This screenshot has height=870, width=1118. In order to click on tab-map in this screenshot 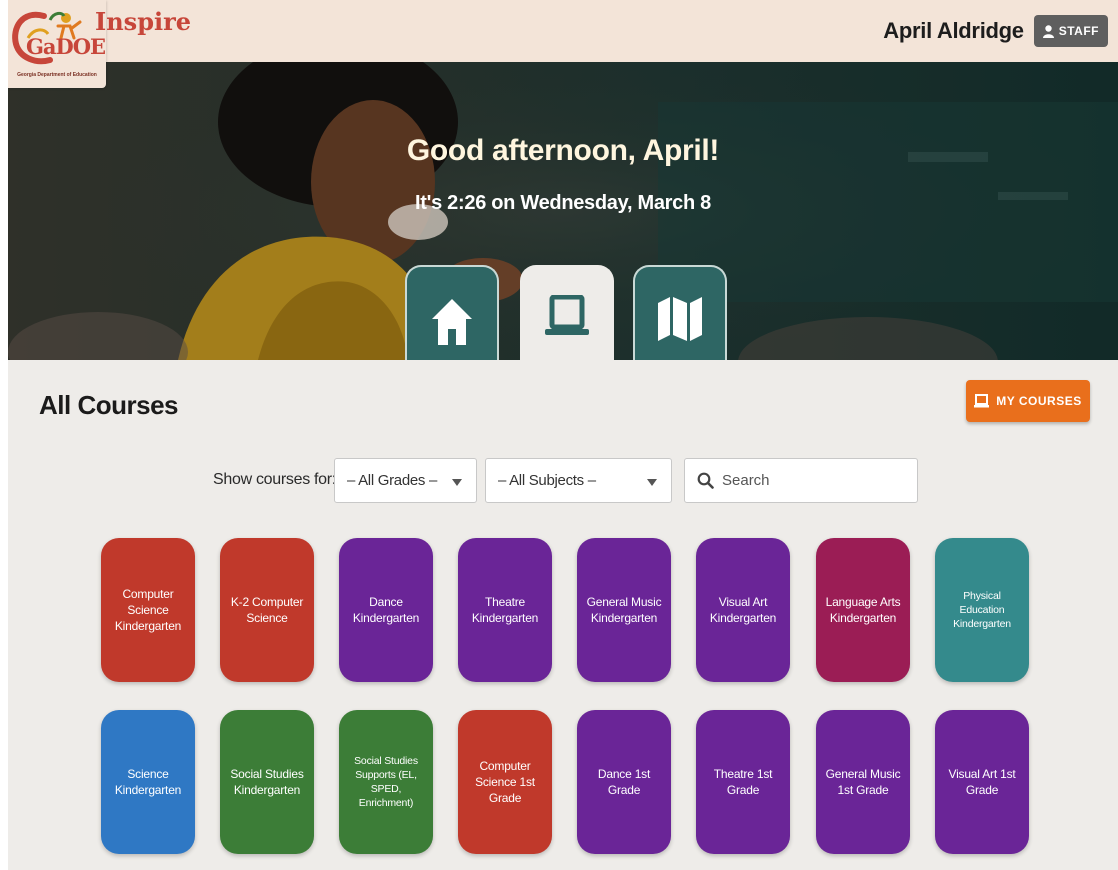, I will do `click(680, 312)`.